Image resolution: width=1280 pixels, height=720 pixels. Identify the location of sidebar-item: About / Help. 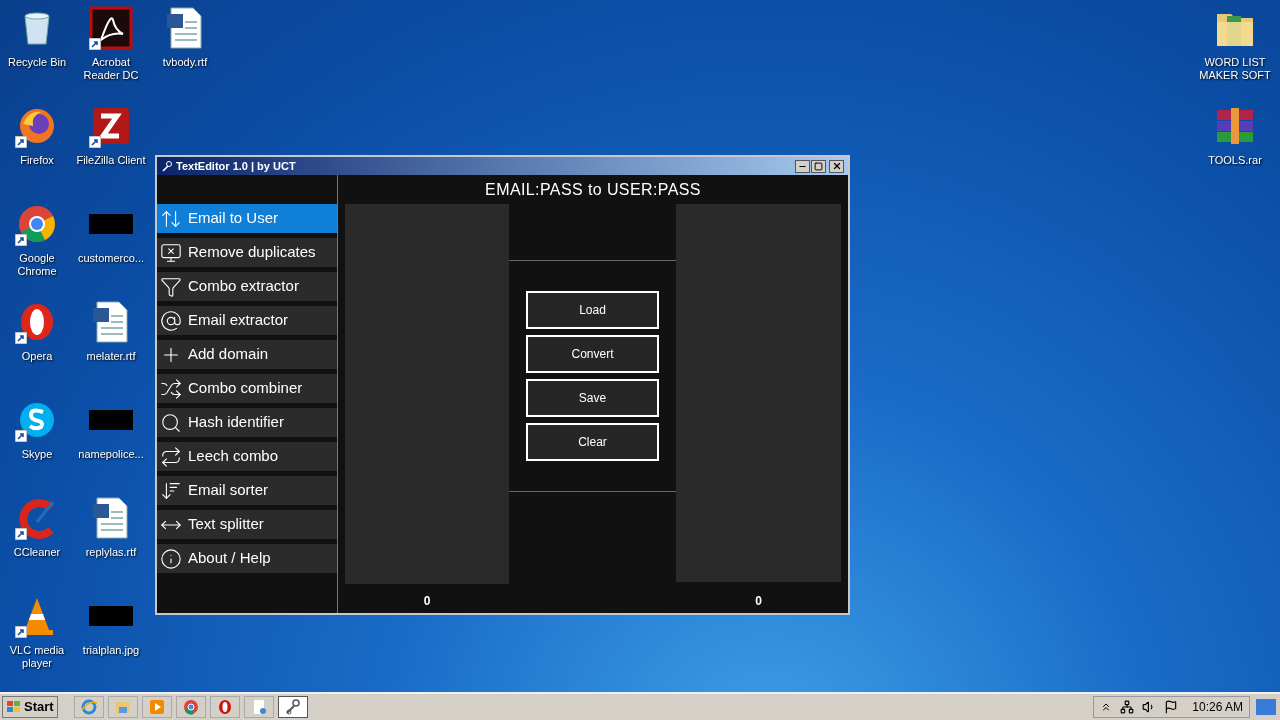
(247, 558).